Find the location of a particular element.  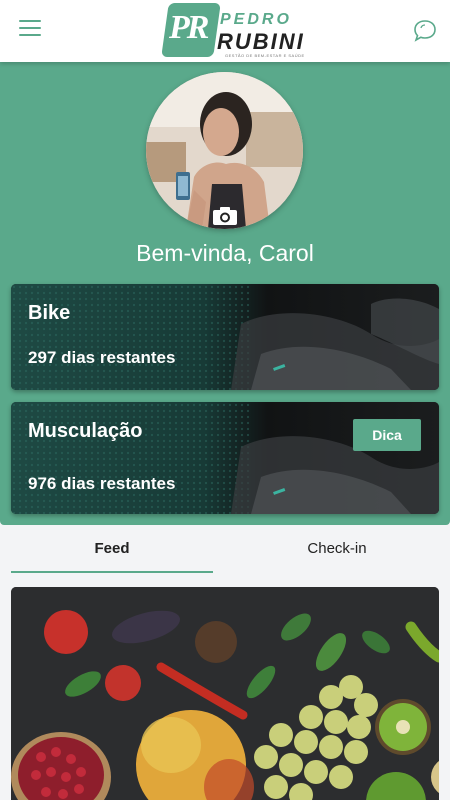

plan-title: Musculação is located at coordinates (85, 431).